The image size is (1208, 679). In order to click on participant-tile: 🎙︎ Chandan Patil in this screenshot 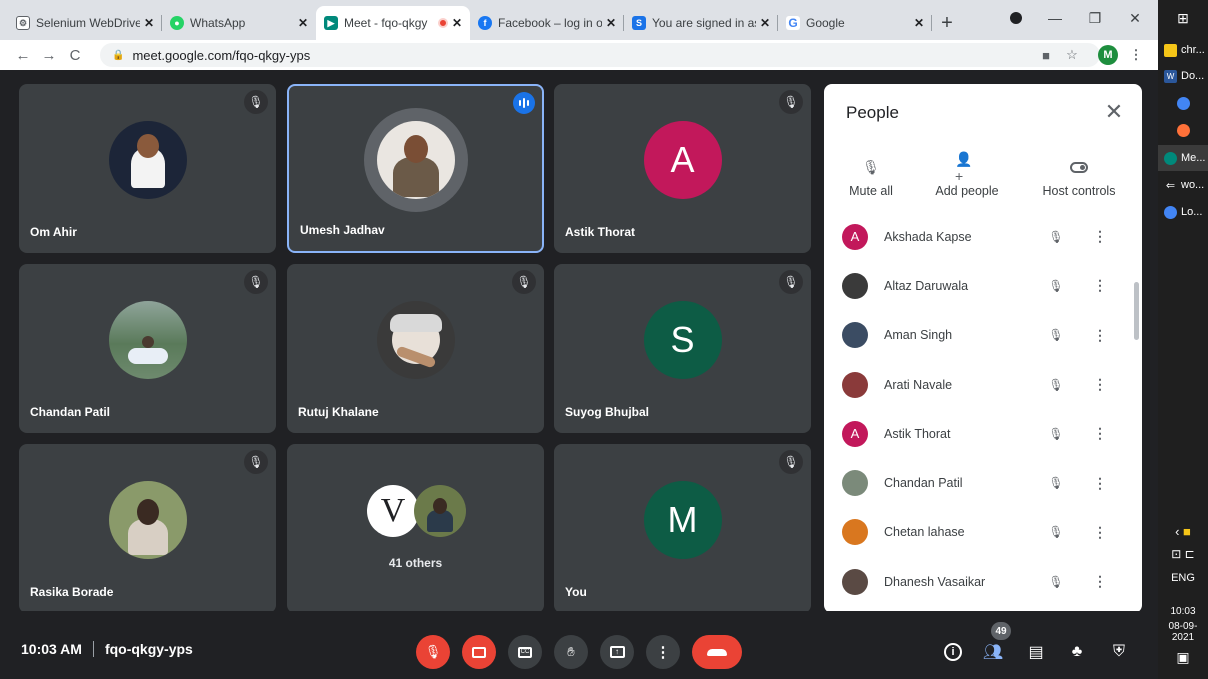, I will do `click(147, 348)`.